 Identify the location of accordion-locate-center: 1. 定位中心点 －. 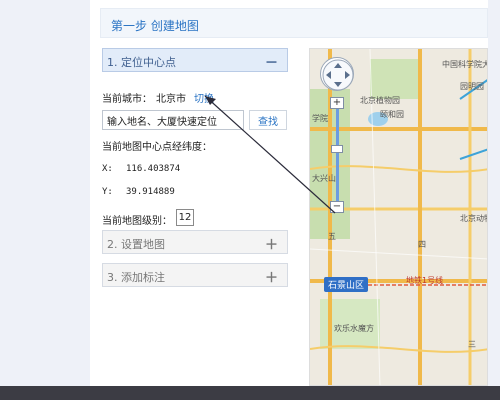
(195, 60).